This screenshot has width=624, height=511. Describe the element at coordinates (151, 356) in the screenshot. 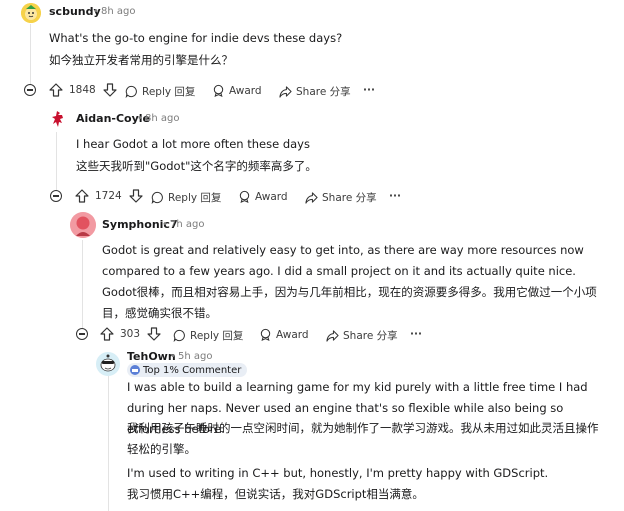

I see `username: TehOwn` at that location.